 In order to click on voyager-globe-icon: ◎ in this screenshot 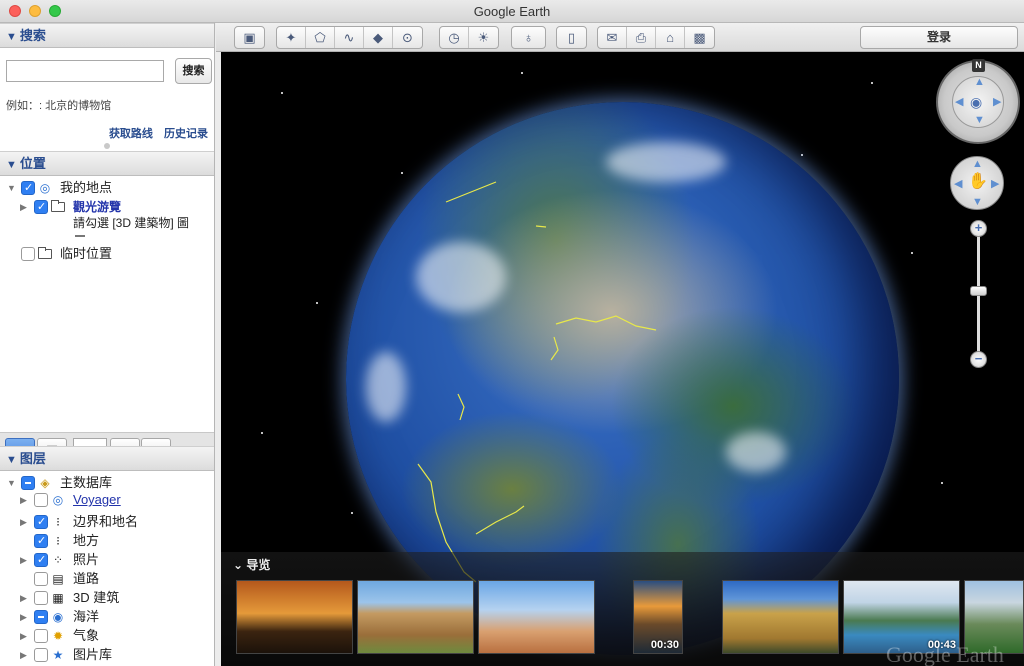, I will do `click(58, 500)`.